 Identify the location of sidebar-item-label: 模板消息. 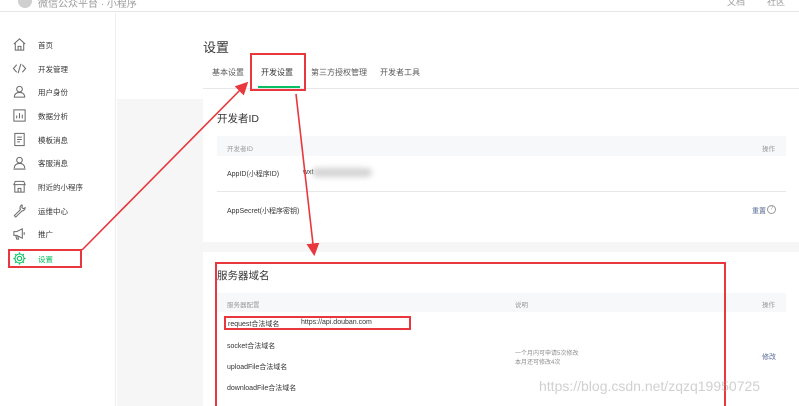
(53, 140).